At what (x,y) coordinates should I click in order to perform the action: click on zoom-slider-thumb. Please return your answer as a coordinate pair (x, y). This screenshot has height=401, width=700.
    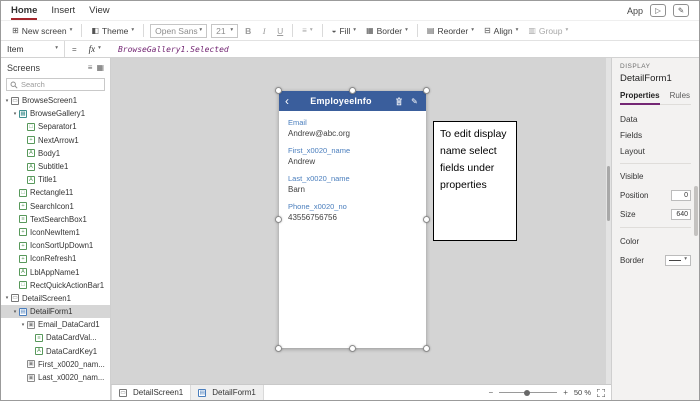
    Looking at the image, I should click on (527, 392).